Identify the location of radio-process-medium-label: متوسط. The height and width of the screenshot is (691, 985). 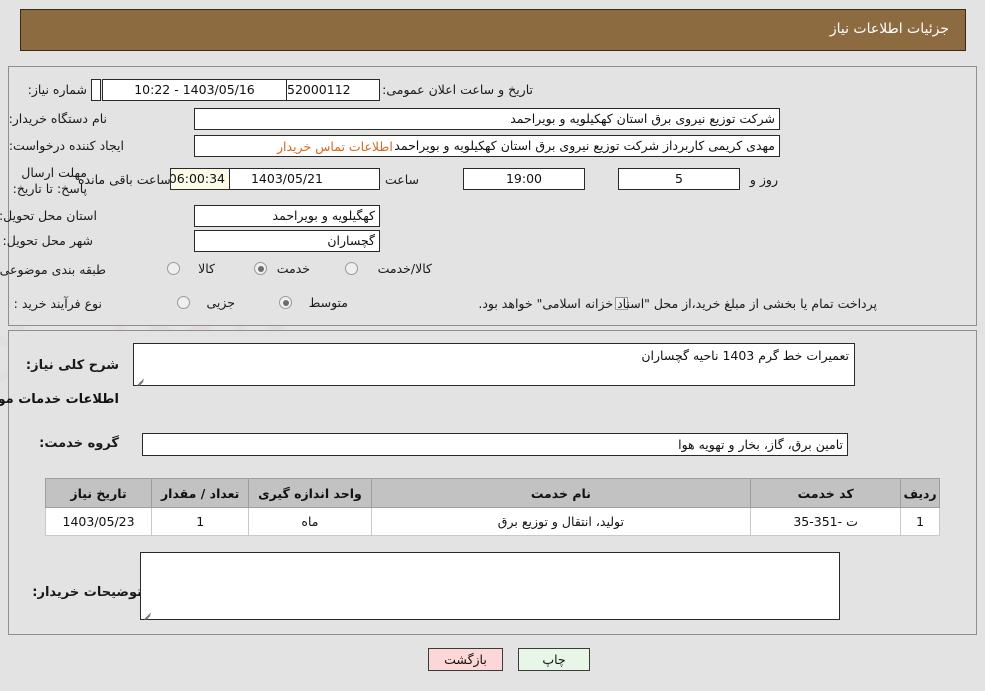
(328, 302).